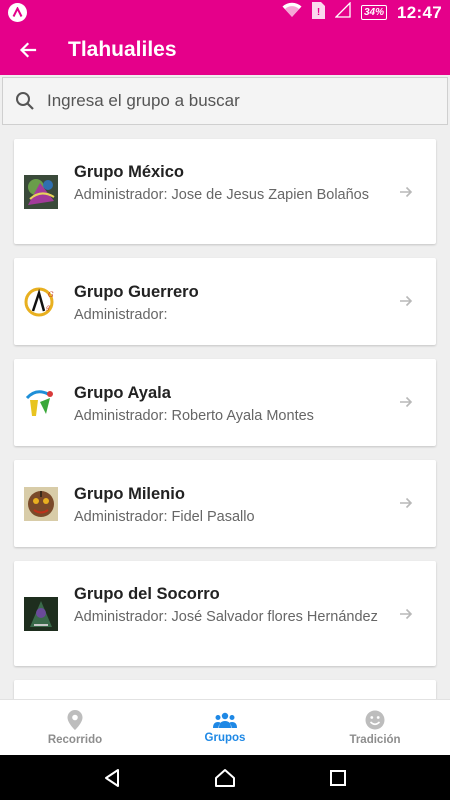 The image size is (450, 800). Describe the element at coordinates (225, 12) in the screenshot. I see `status-bar: ! 34% 12:47` at that location.